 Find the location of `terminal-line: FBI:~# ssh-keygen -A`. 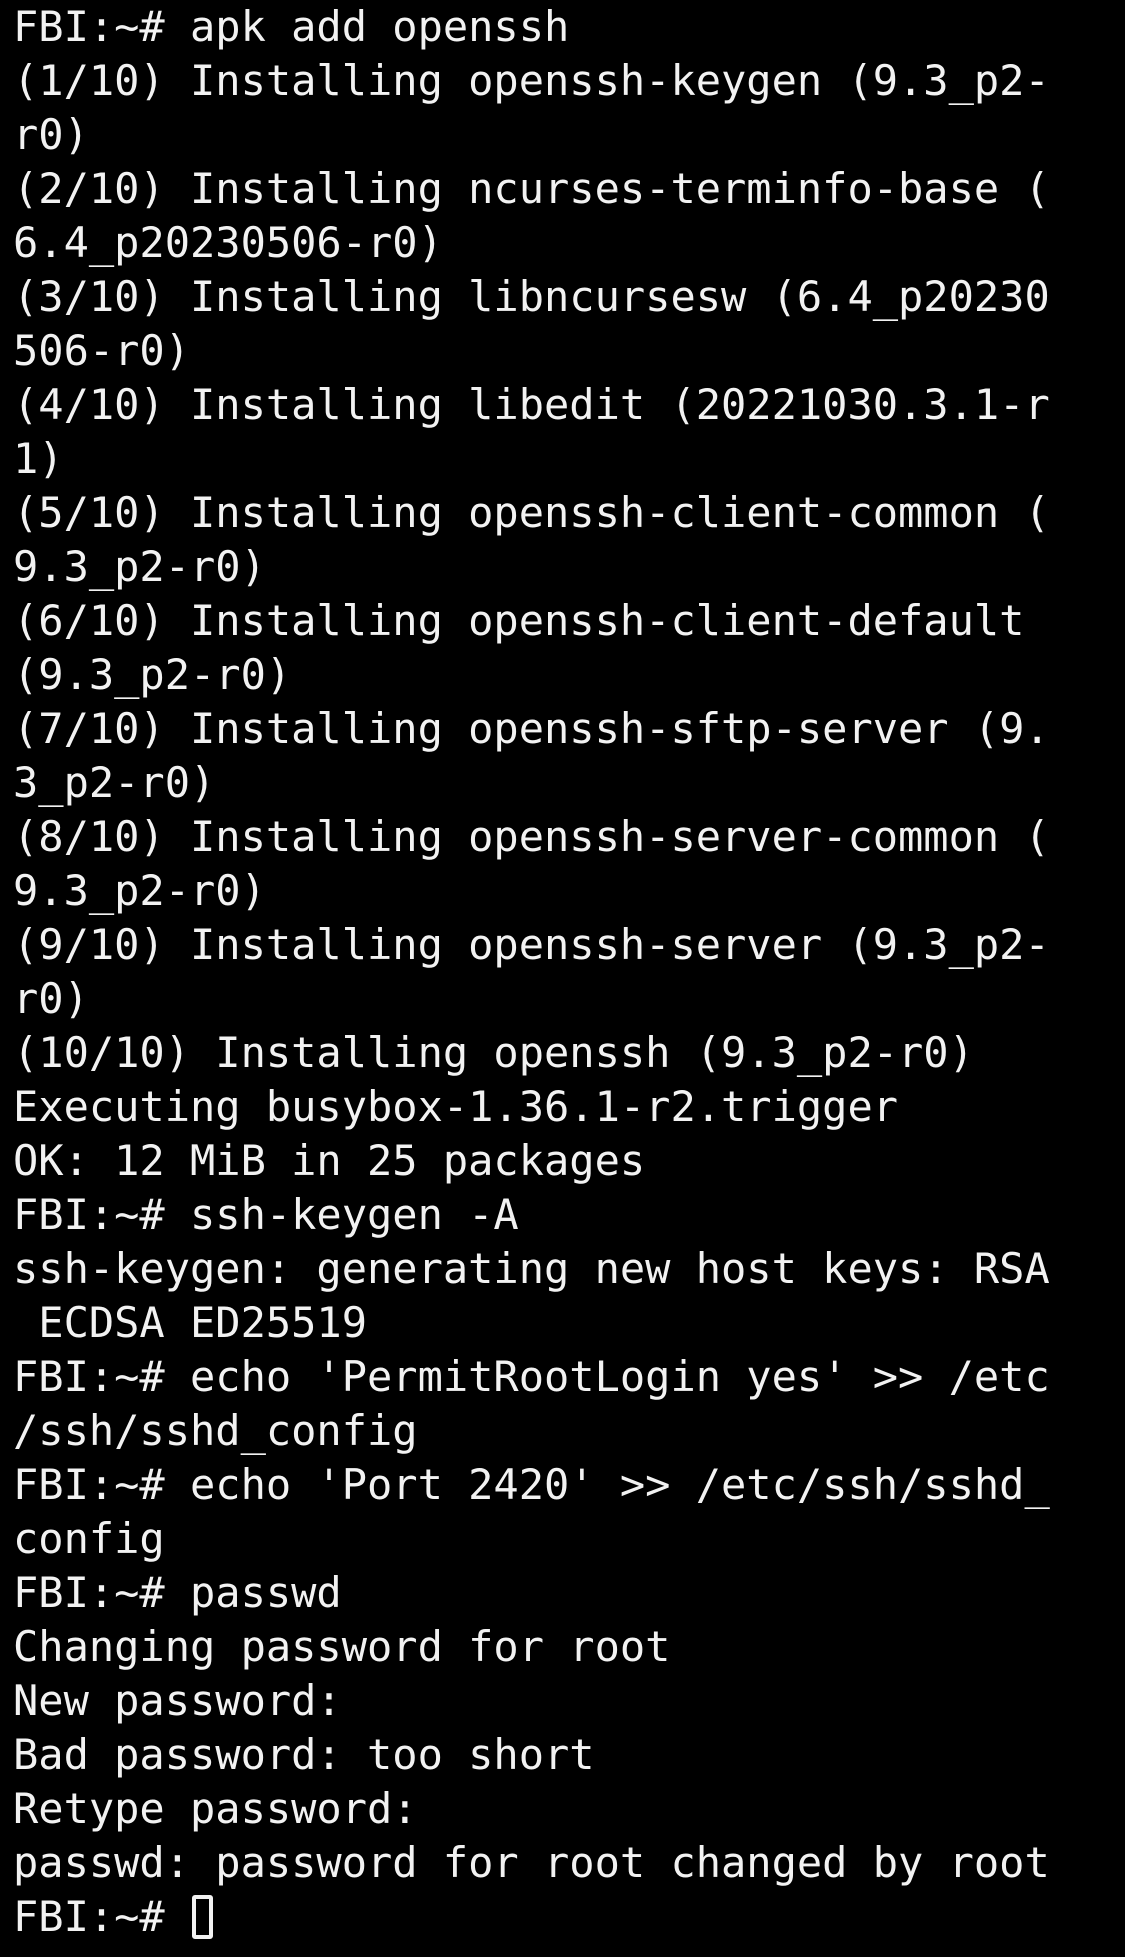

terminal-line: FBI:~# ssh-keygen -A is located at coordinates (266, 1214).